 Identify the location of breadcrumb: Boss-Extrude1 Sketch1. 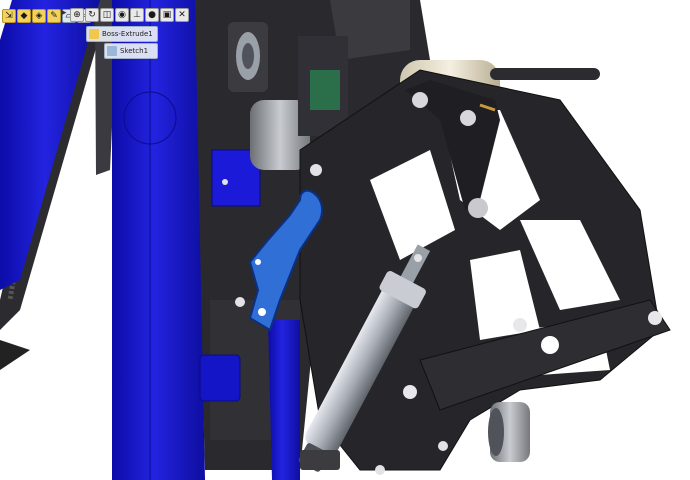
(122, 43).